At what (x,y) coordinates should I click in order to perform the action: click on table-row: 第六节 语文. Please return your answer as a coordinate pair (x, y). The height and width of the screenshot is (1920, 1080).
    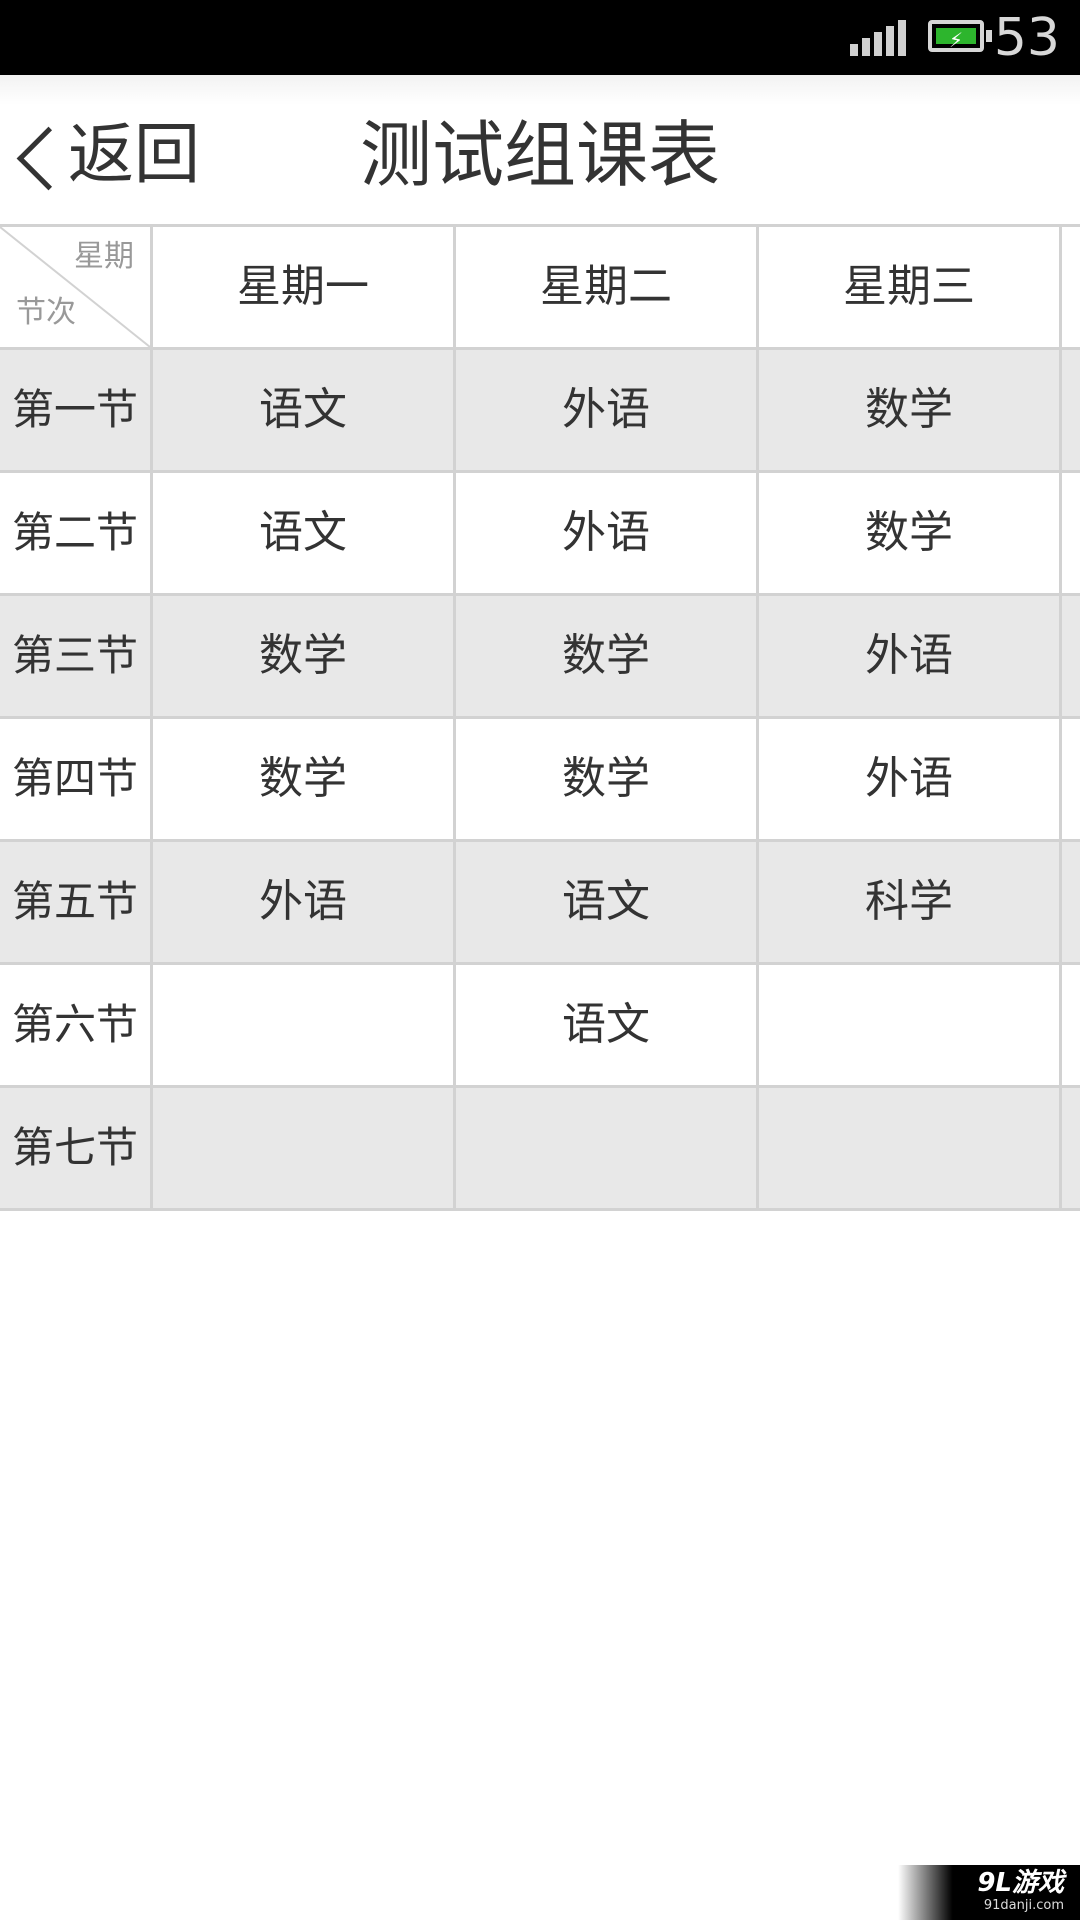
    Looking at the image, I should click on (540, 1026).